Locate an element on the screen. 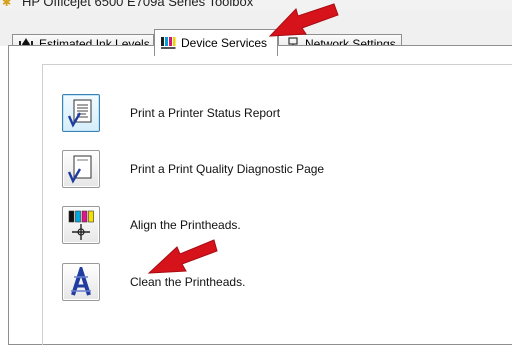 This screenshot has width=512, height=345. tab-device-services: Device Services is located at coordinates (216, 42).